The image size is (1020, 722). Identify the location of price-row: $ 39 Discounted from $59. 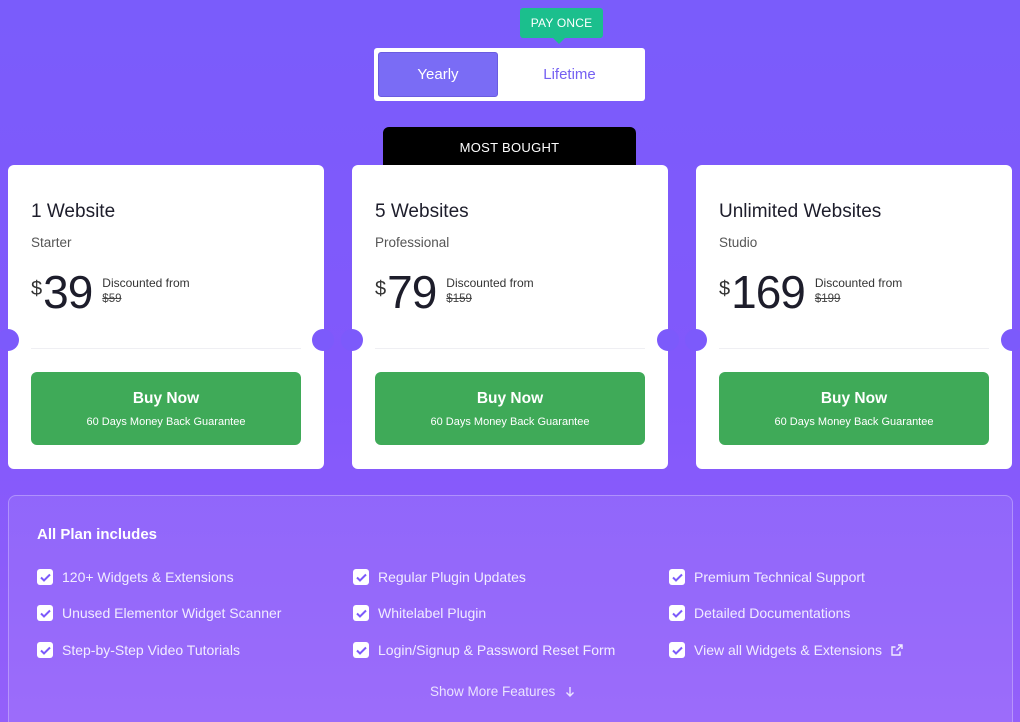
(166, 294).